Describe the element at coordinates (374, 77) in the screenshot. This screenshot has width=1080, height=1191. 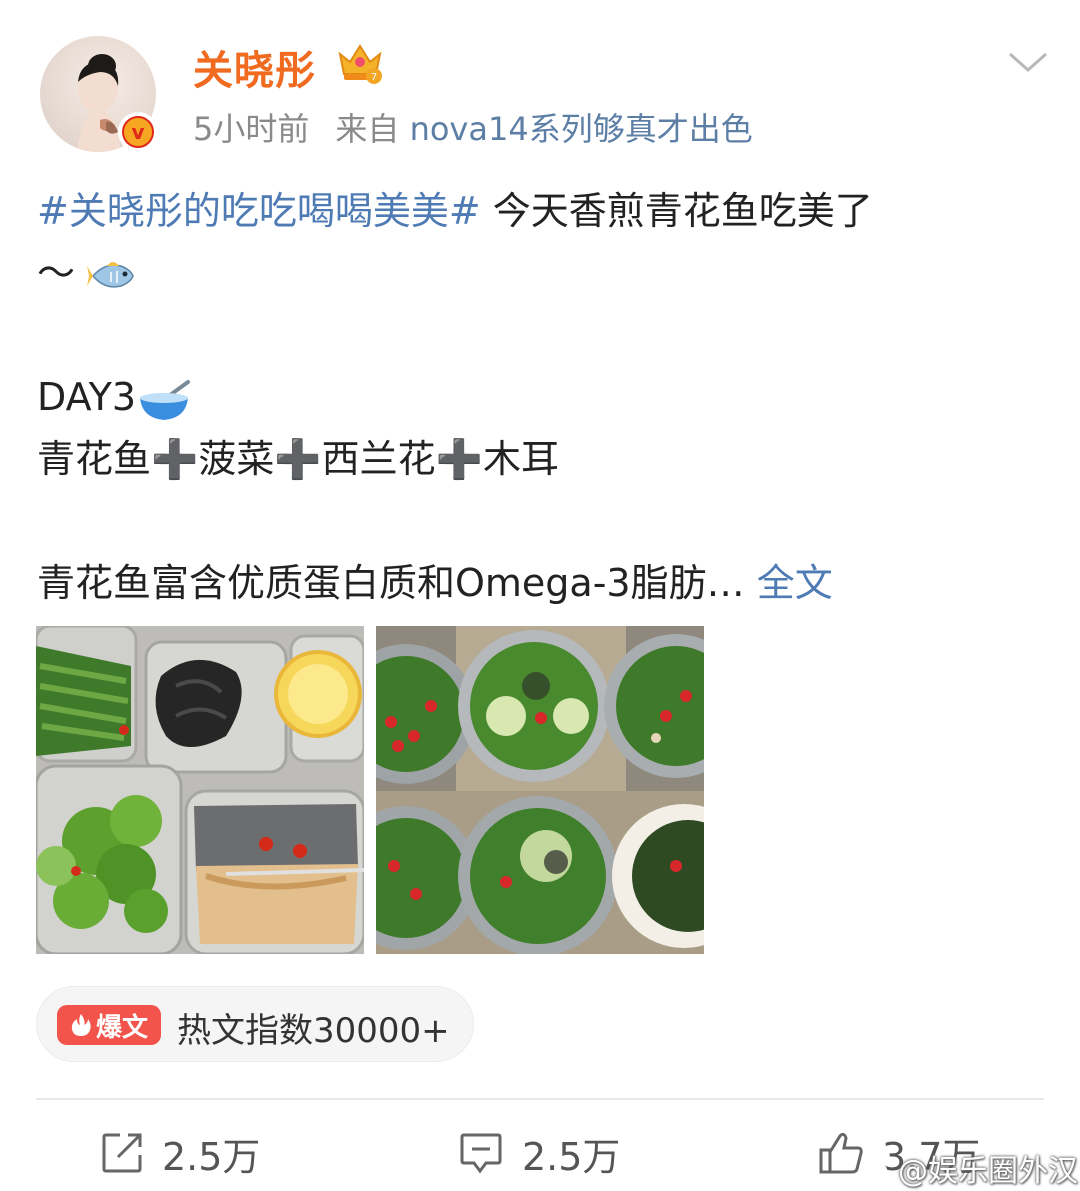
I see `svg-text: 7` at that location.